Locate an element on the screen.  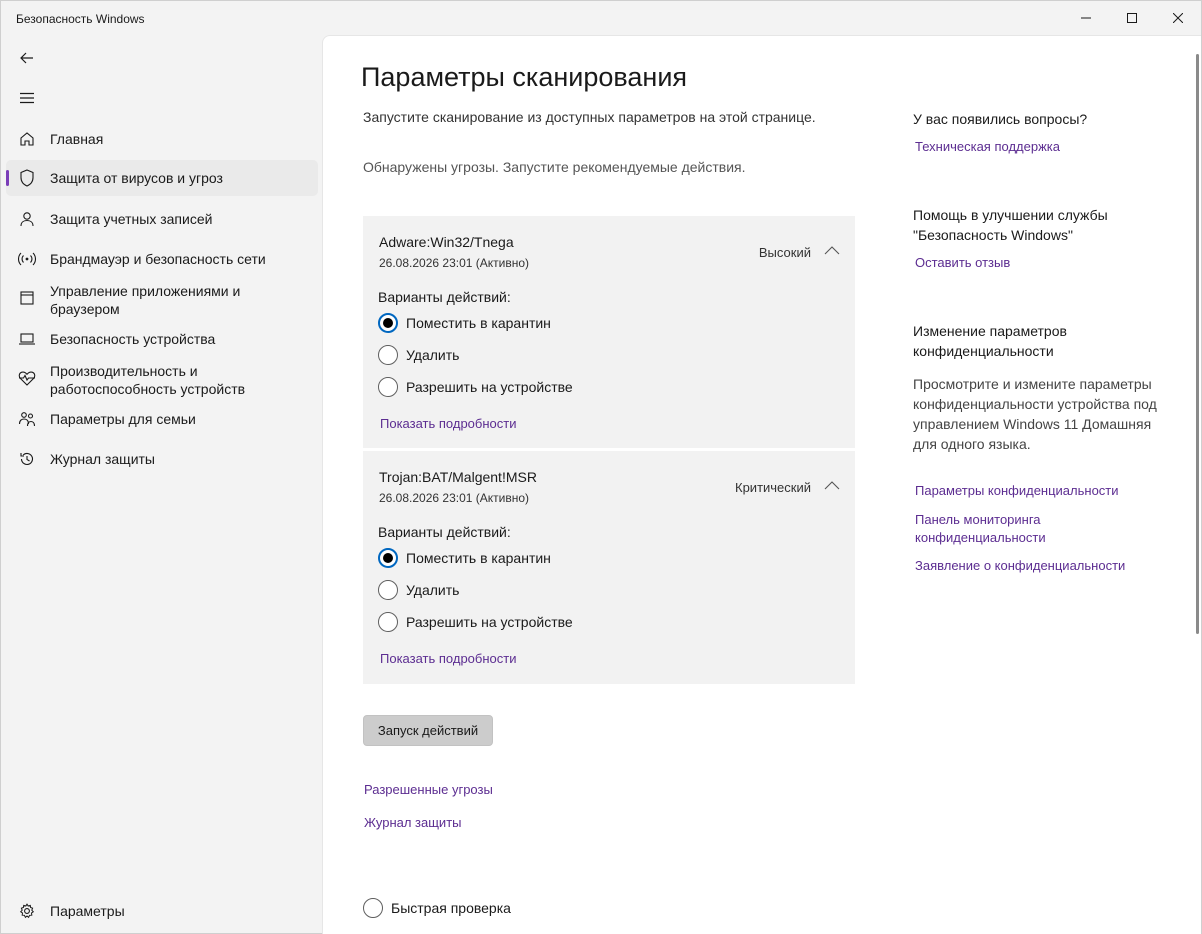
threat-name: Trojan:BAT/Malgent!MSR is located at coordinates (458, 477).